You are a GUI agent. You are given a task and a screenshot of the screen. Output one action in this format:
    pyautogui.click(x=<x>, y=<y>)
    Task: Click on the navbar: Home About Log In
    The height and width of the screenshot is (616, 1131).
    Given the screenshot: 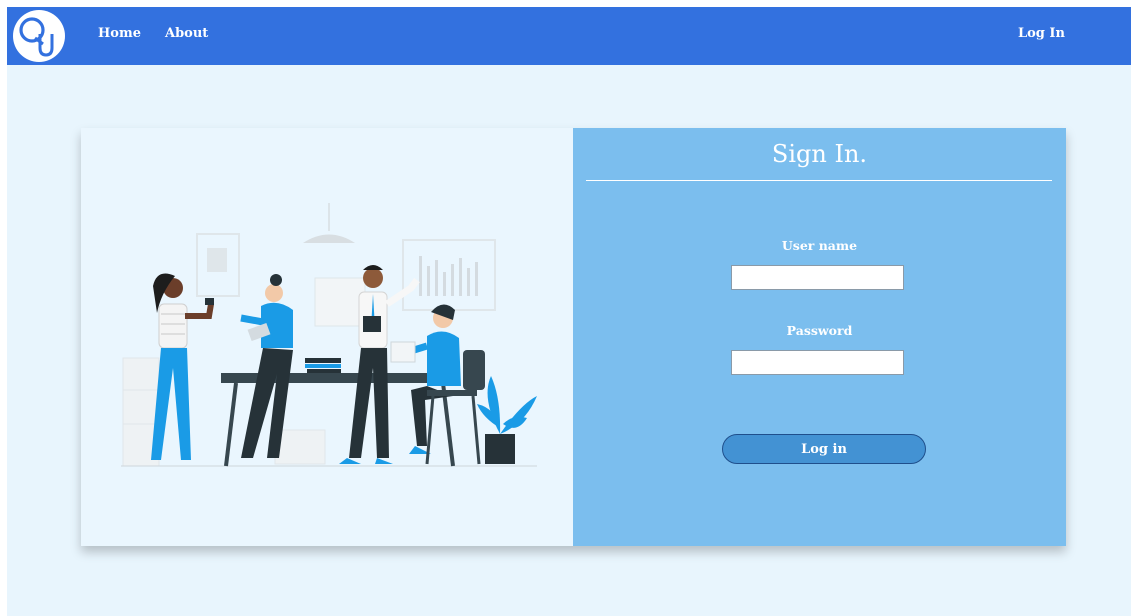 What is the action you would take?
    pyautogui.click(x=569, y=36)
    